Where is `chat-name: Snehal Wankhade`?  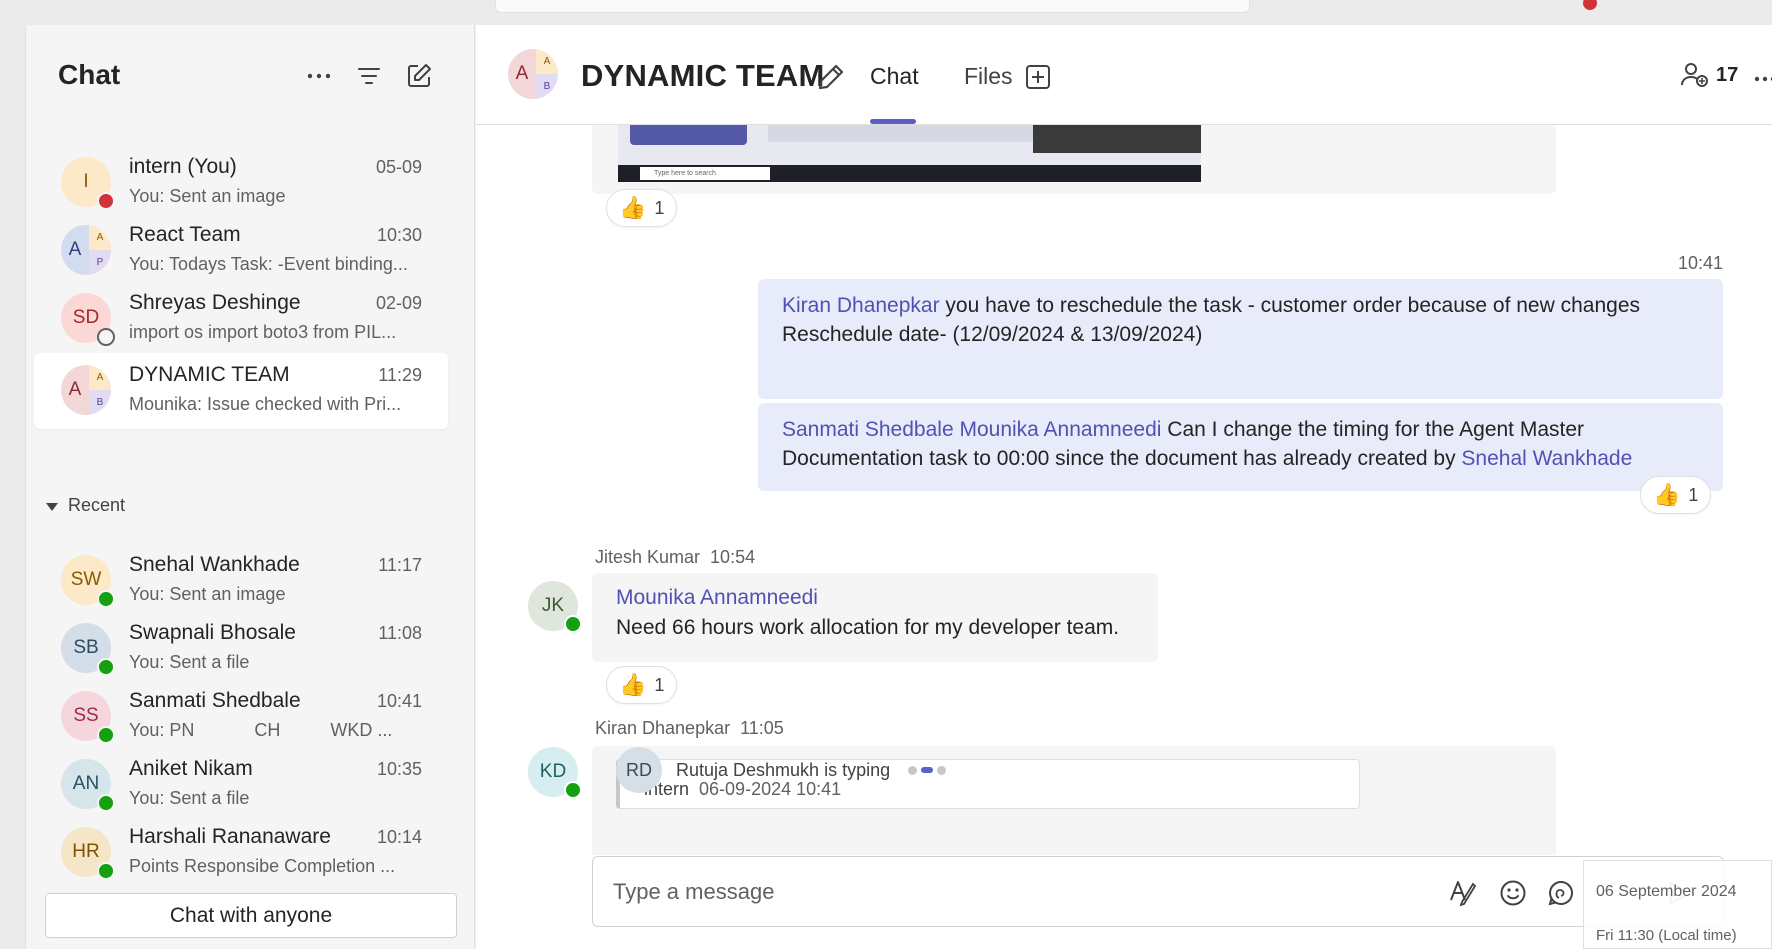 chat-name: Snehal Wankhade is located at coordinates (214, 564).